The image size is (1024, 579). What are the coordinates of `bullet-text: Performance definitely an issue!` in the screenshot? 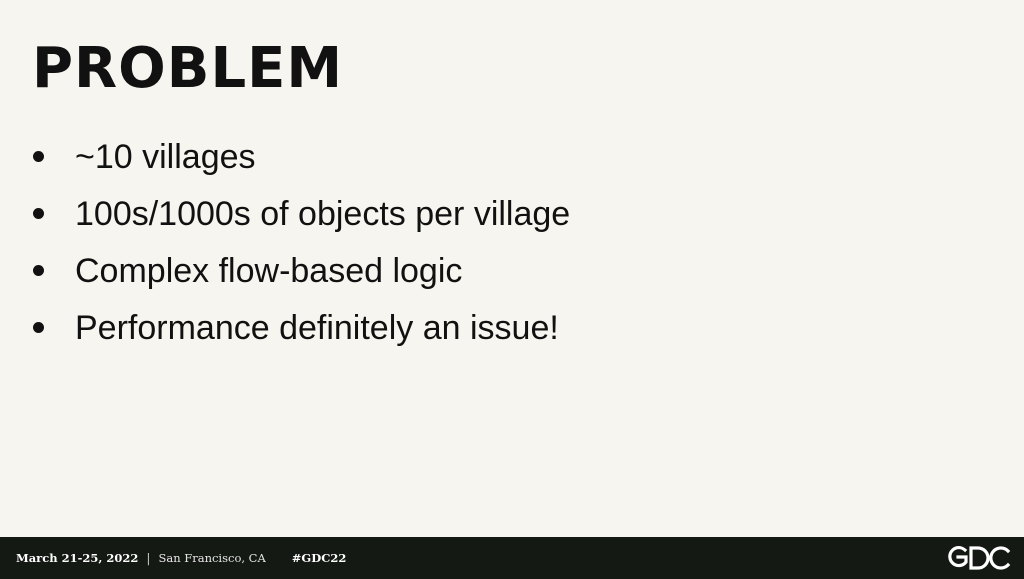 It's located at (317, 327).